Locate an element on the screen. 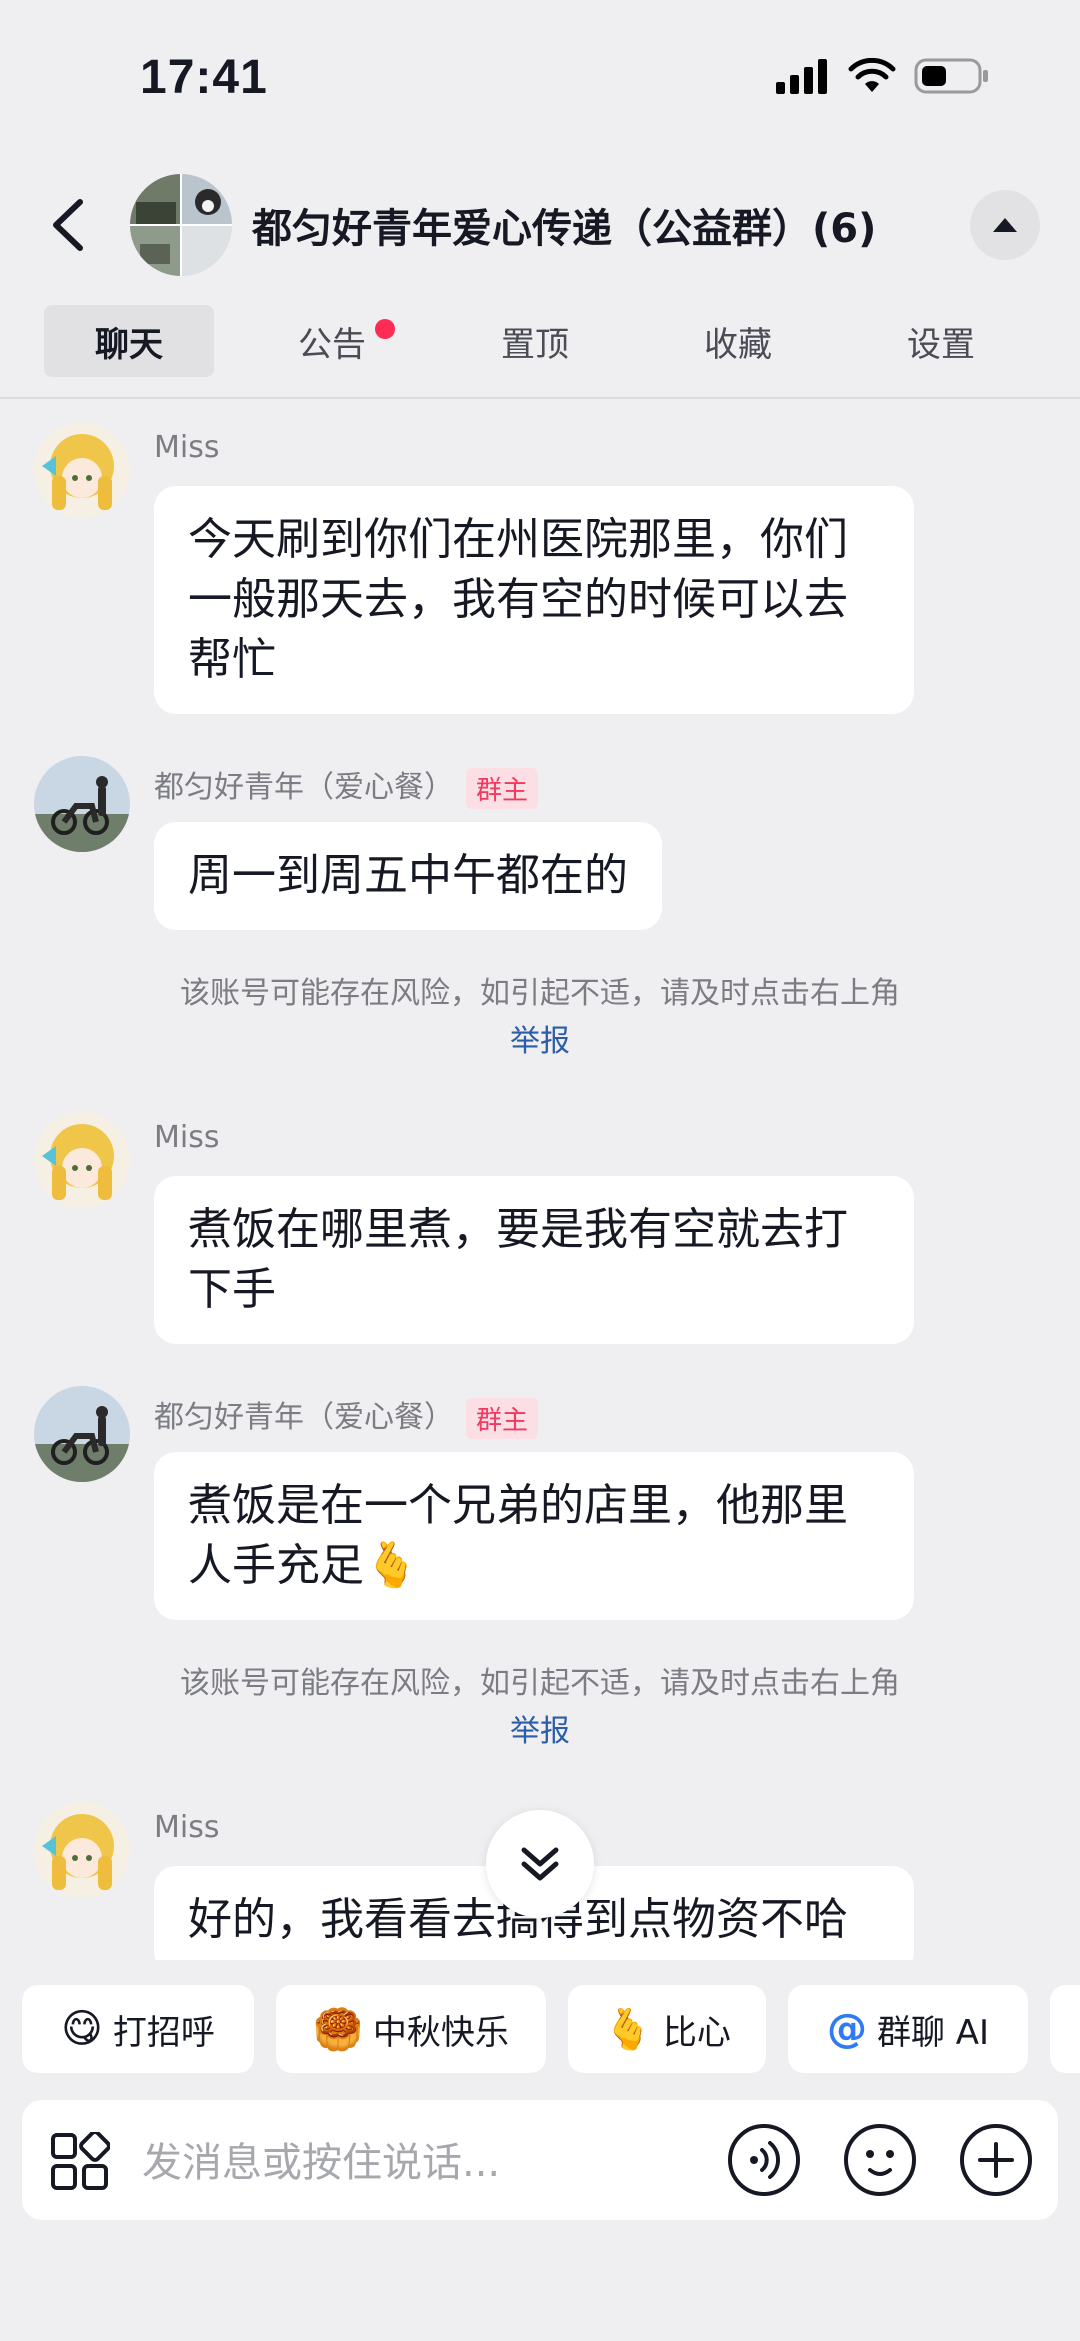 Image resolution: width=1080 pixels, height=2341 pixels. back-button is located at coordinates (70, 225).